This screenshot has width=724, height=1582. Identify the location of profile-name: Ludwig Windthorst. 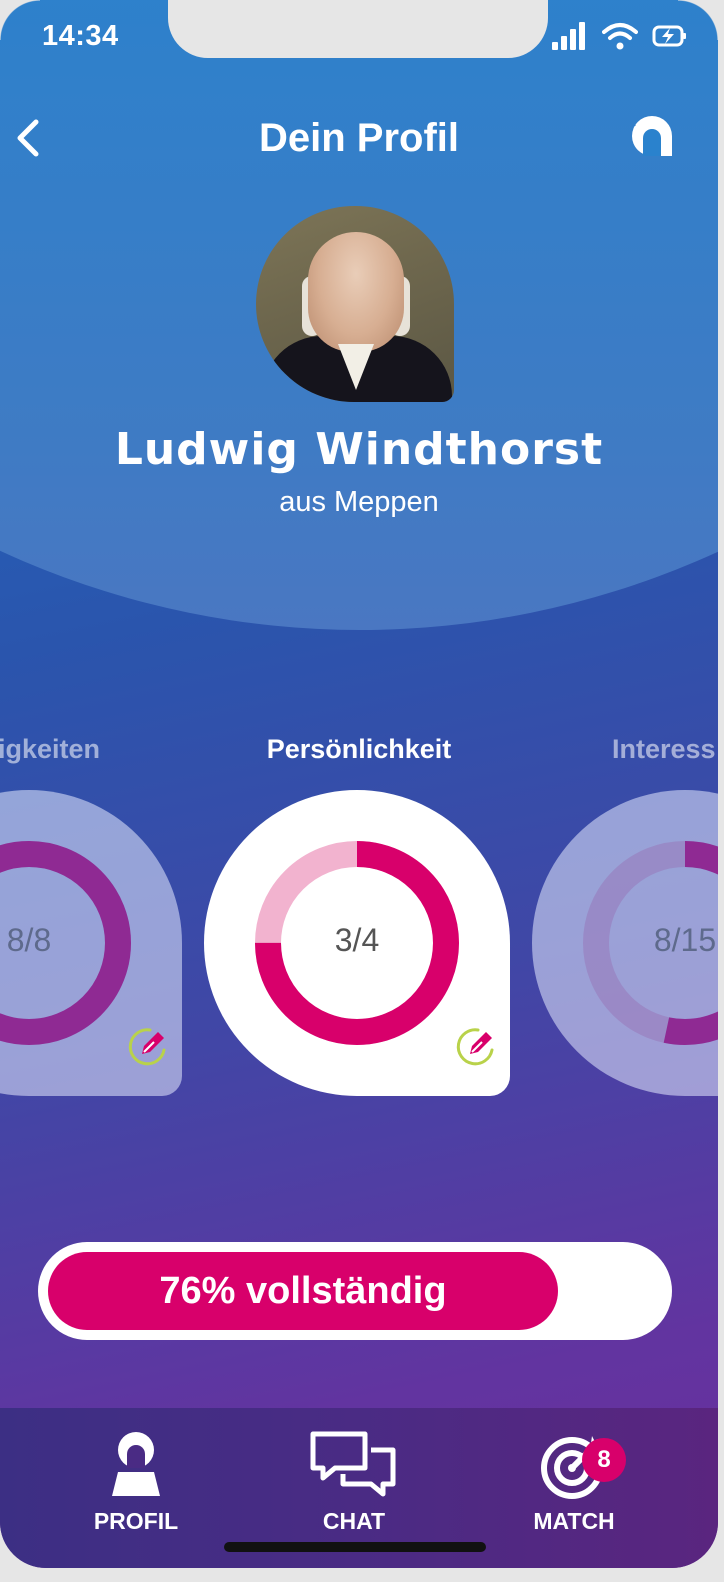
(359, 449).